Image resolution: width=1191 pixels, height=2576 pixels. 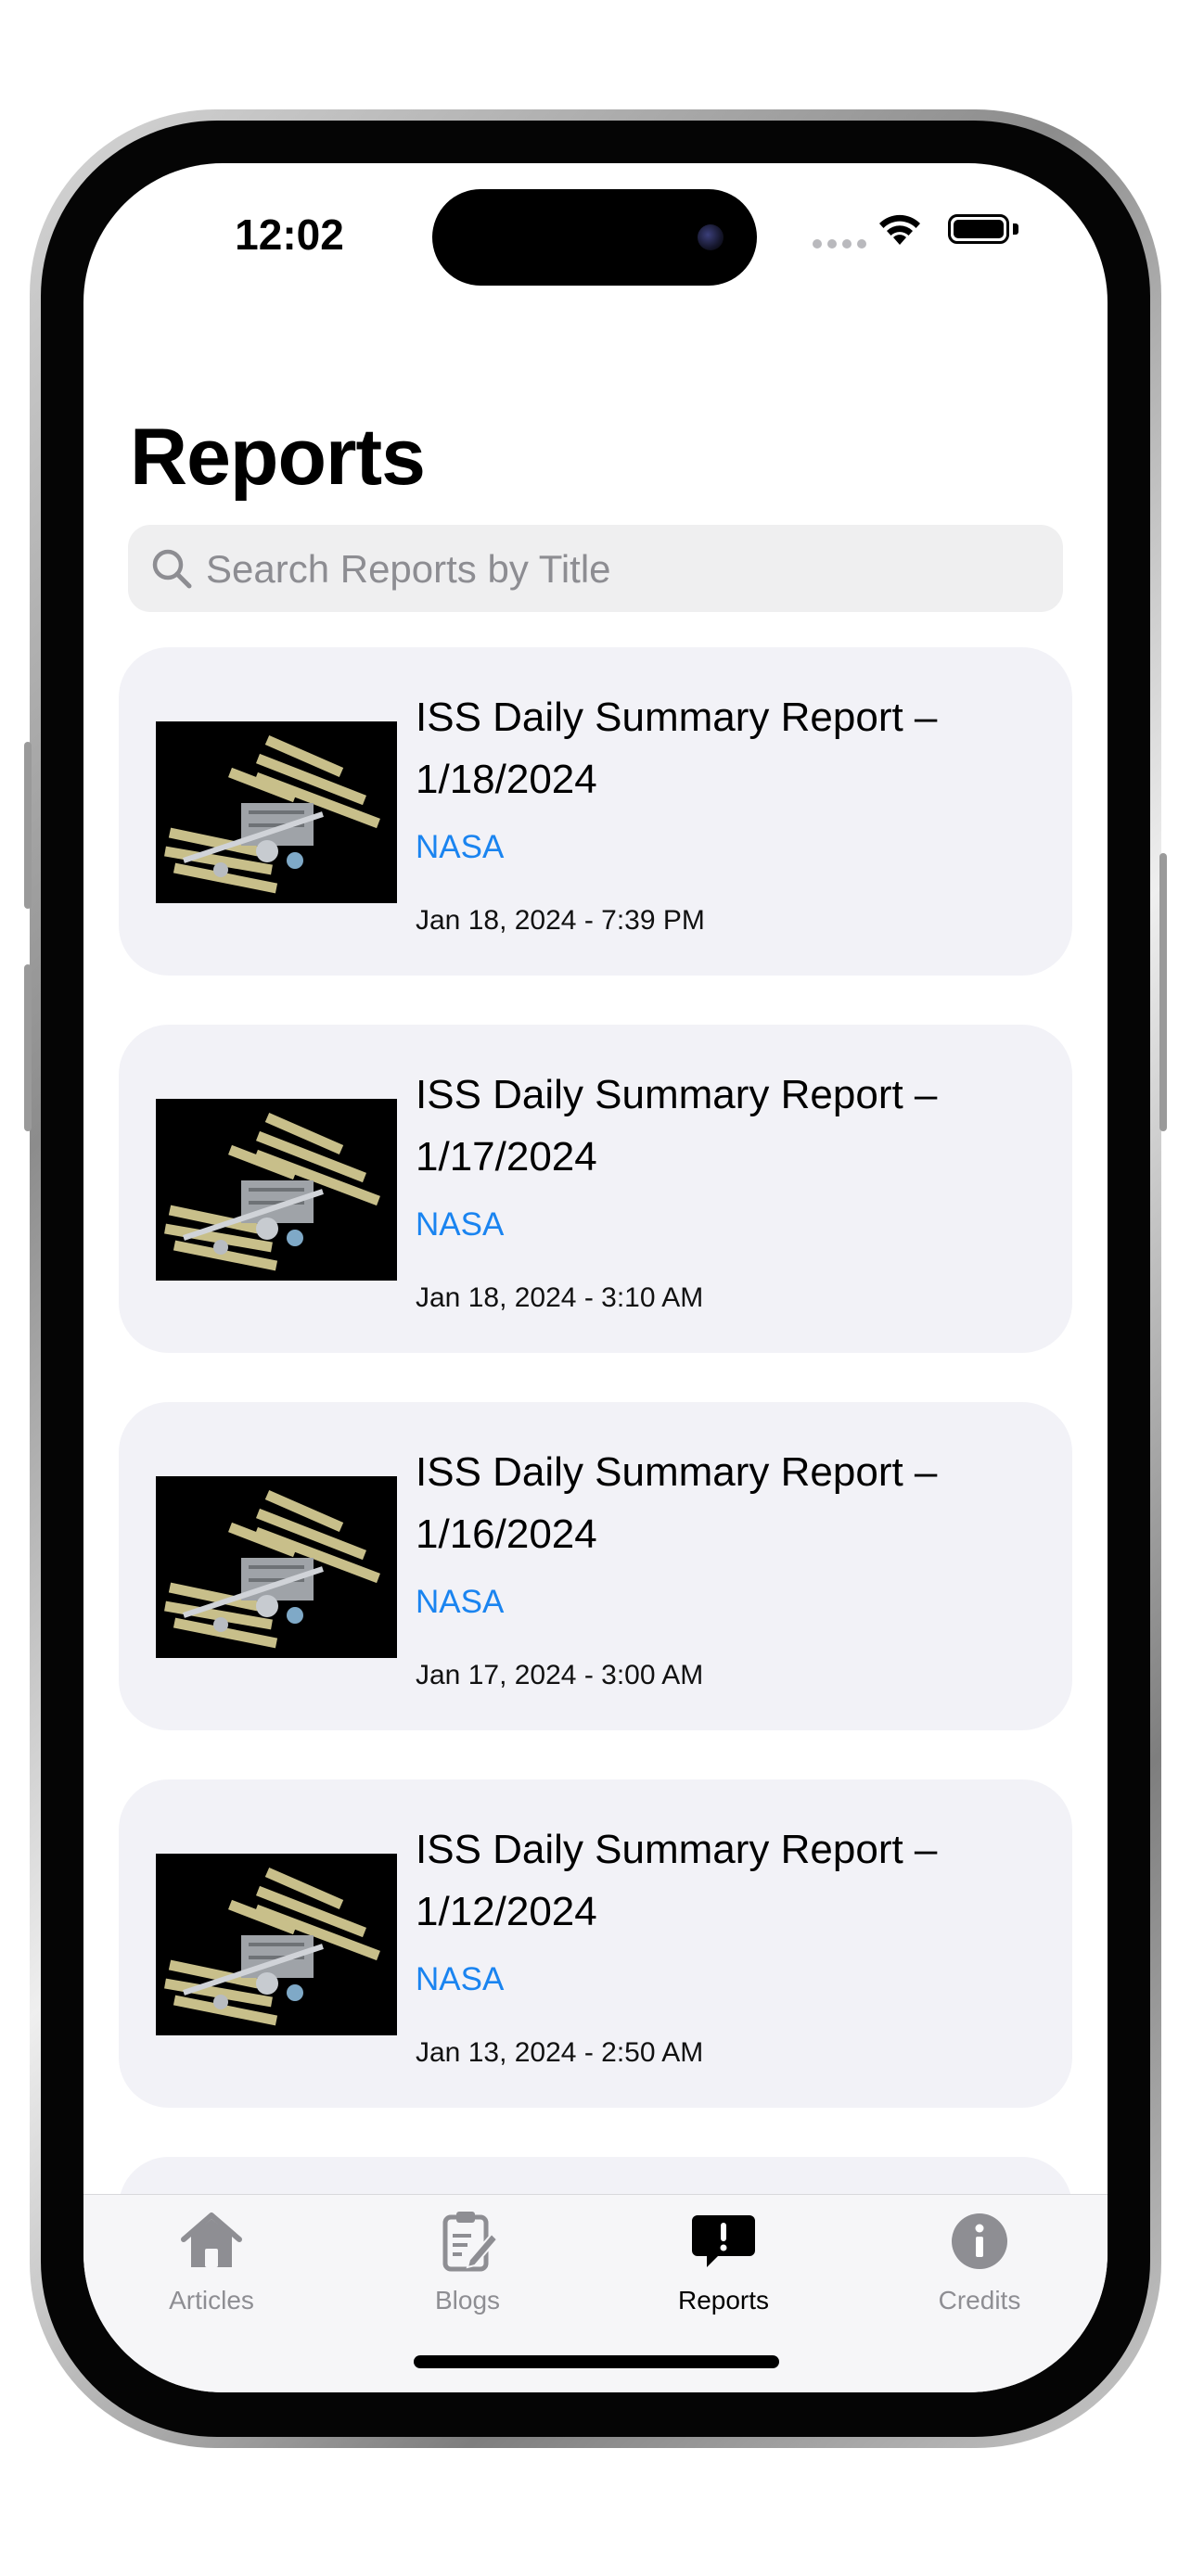 What do you see at coordinates (470, 2242) in the screenshot?
I see `clipboard-pencil-icon` at bounding box center [470, 2242].